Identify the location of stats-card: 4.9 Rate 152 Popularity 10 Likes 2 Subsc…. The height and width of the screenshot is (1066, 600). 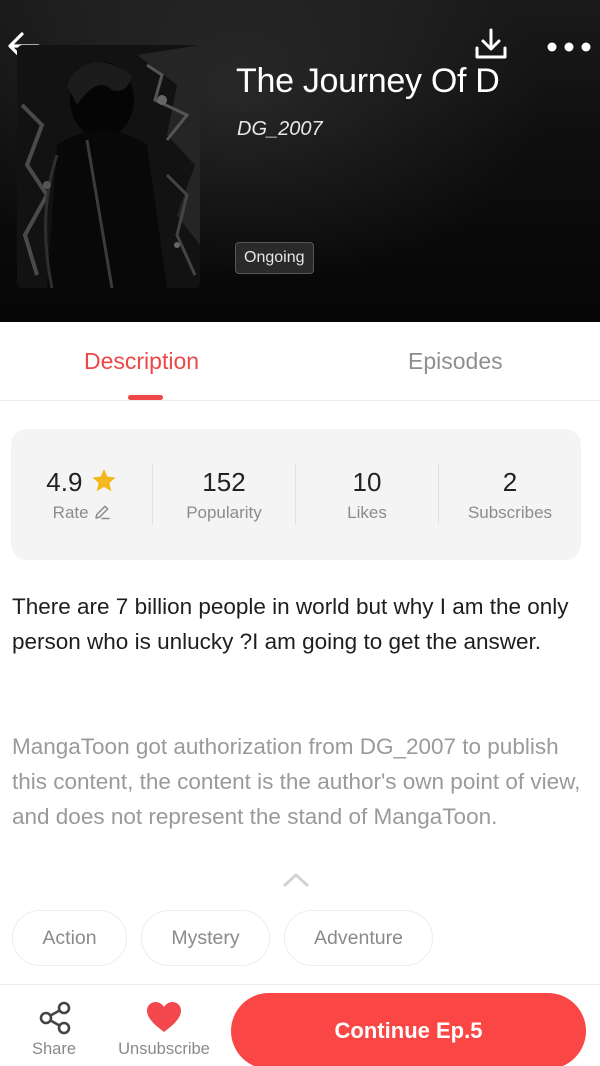
(296, 494).